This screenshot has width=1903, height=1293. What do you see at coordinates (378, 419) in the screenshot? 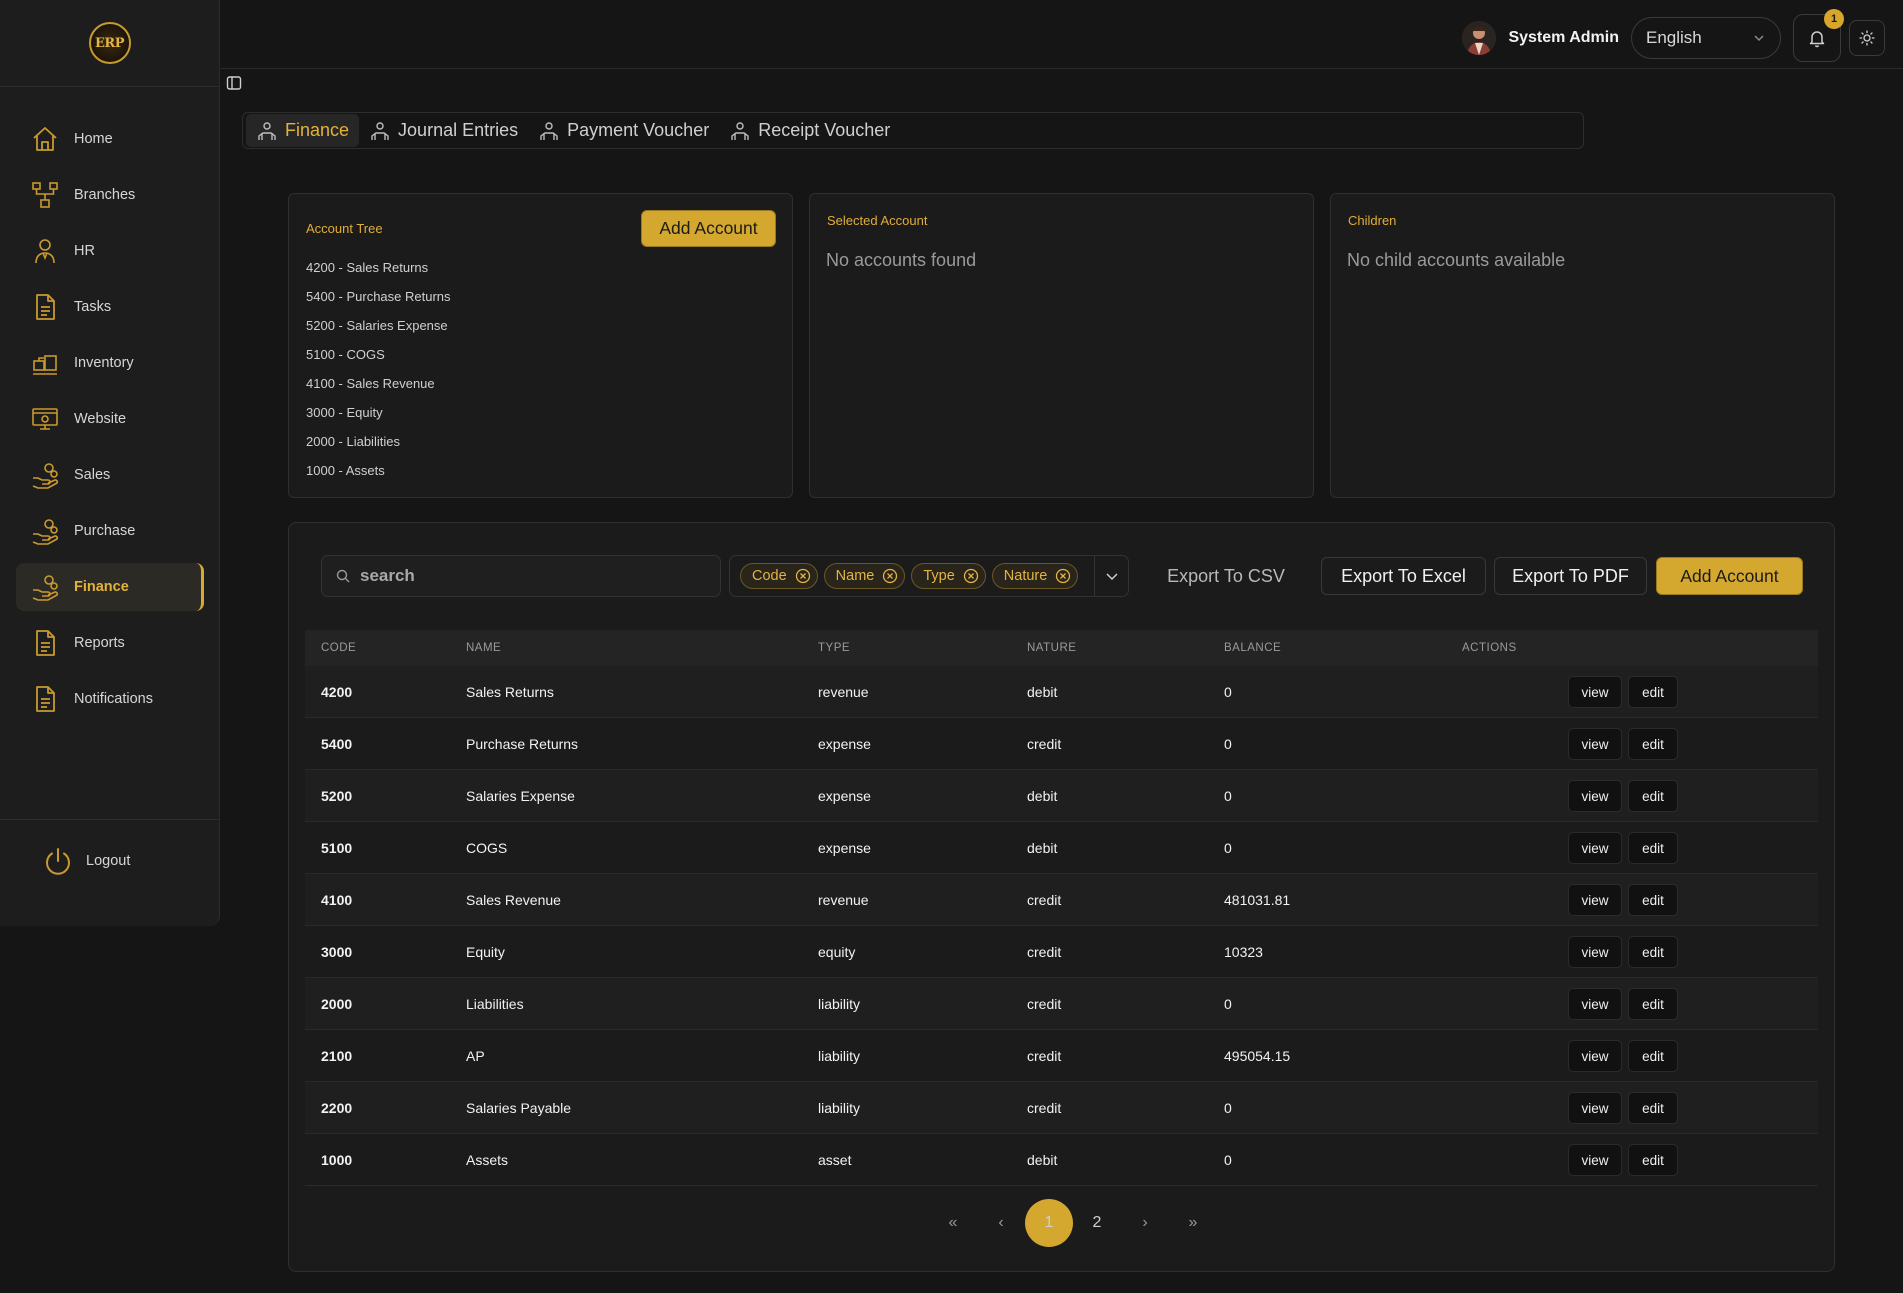
I see `account-tree-item: 3000 - Equity` at bounding box center [378, 419].